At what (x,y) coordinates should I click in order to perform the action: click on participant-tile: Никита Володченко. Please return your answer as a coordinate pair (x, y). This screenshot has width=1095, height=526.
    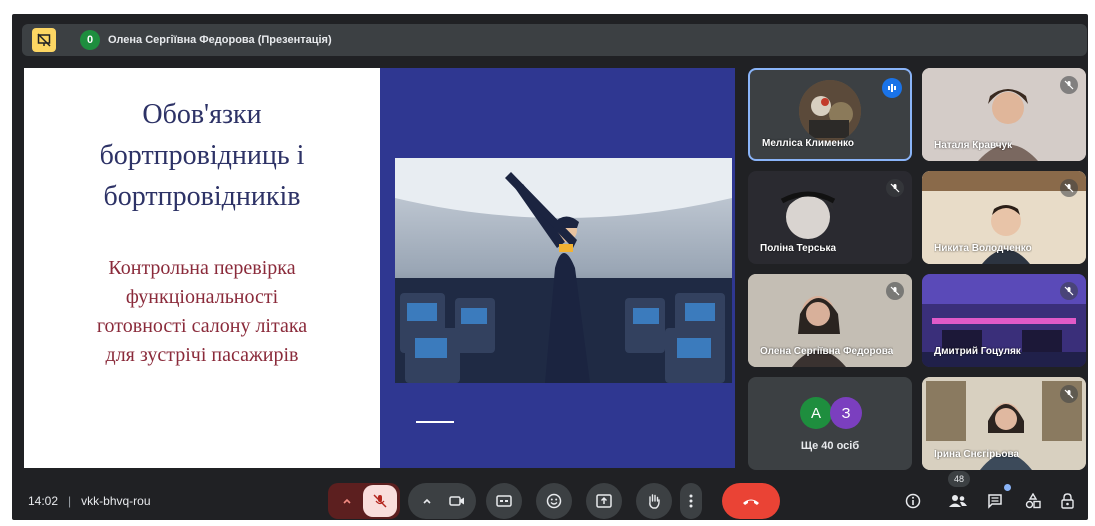
    Looking at the image, I should click on (1004, 217).